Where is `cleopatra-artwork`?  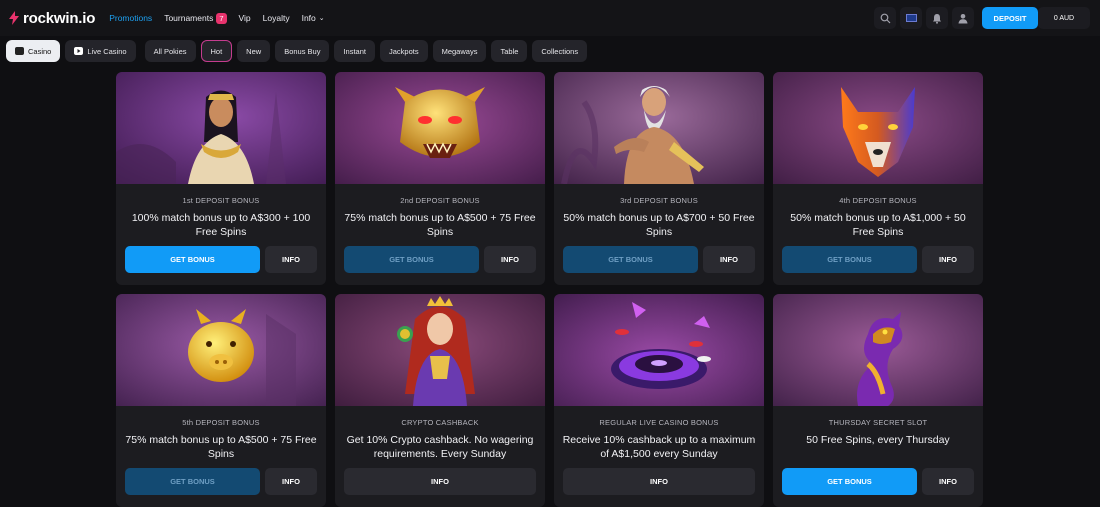
cleopatra-artwork is located at coordinates (221, 128).